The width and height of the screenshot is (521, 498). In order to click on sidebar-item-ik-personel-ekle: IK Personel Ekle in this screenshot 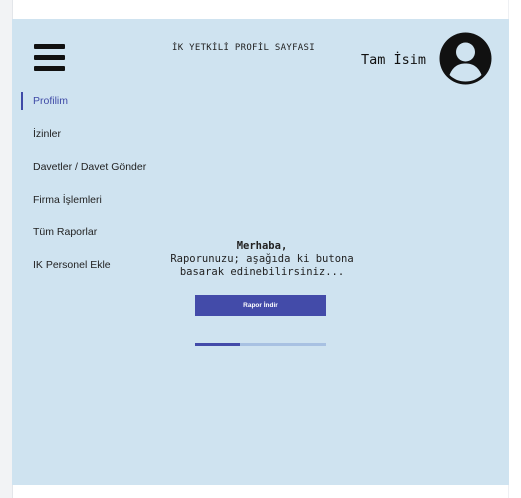, I will do `click(66, 265)`.